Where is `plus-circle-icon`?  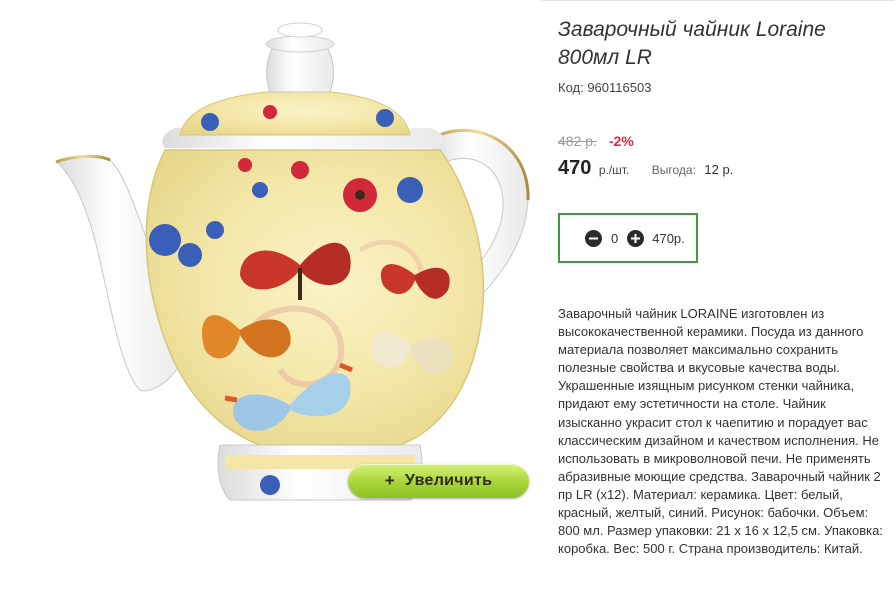 plus-circle-icon is located at coordinates (636, 238).